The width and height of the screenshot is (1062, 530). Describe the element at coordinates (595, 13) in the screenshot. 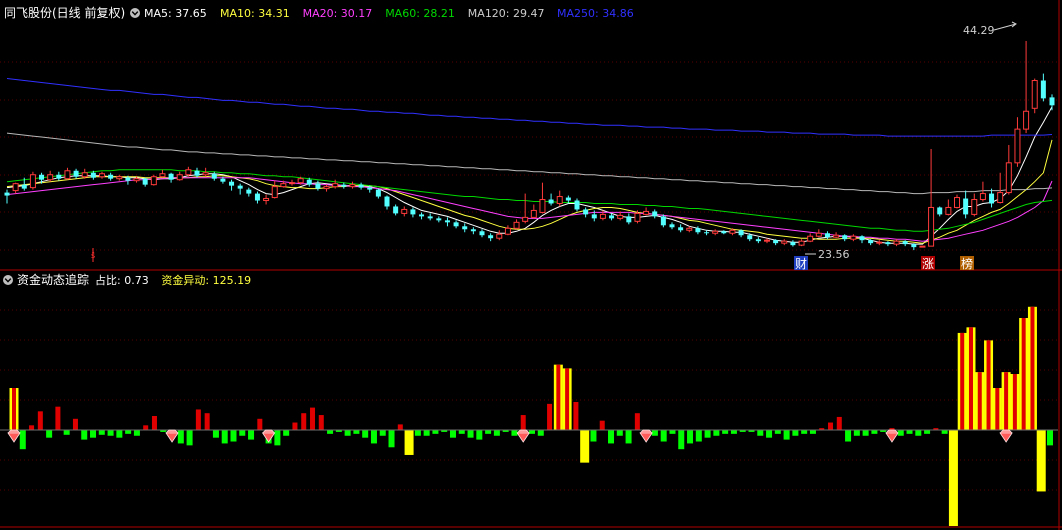

I see `ma-legend-item: MA250: 34.86` at that location.